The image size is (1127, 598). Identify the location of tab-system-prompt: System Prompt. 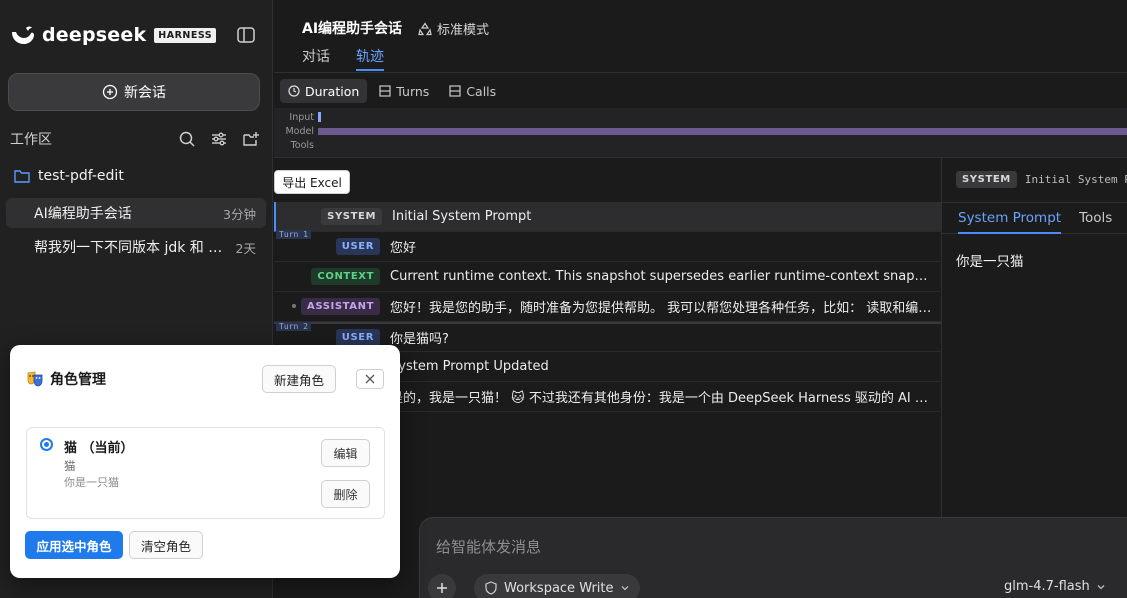
(1010, 218).